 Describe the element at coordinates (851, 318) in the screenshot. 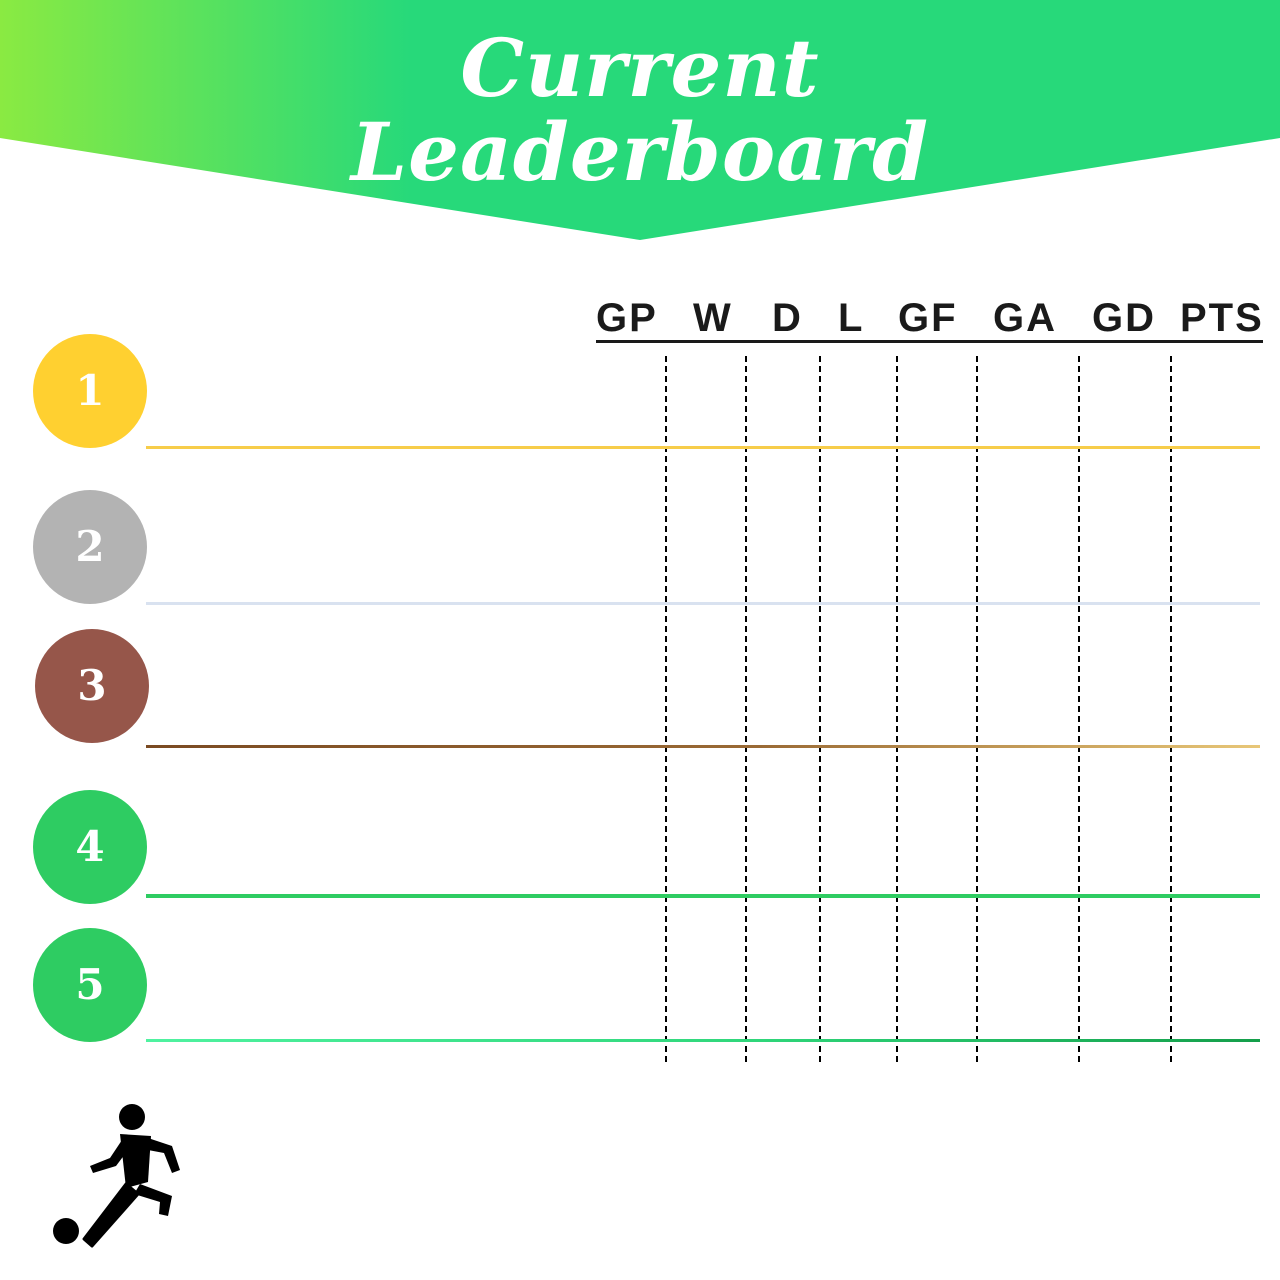

I see `column-header-l: L` at that location.